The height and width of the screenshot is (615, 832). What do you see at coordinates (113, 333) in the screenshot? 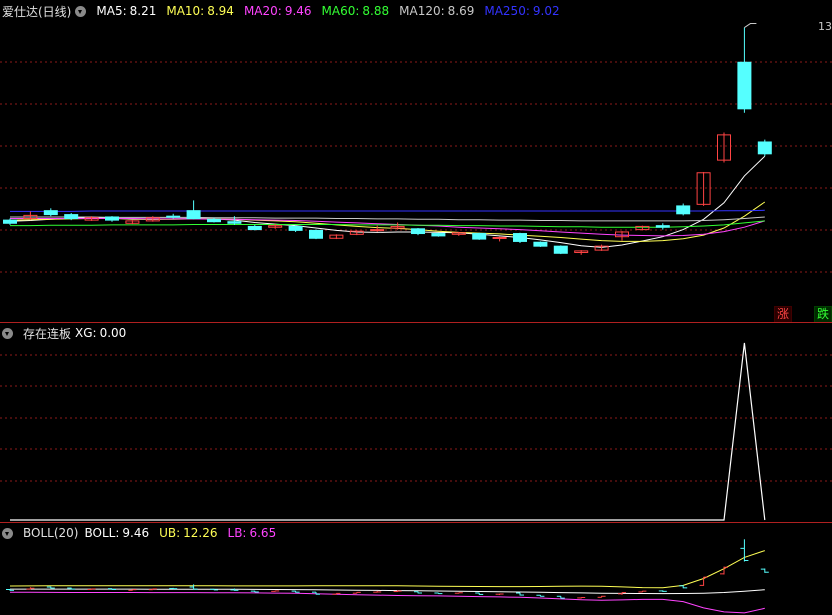
I see `xg-value: 0.00` at bounding box center [113, 333].